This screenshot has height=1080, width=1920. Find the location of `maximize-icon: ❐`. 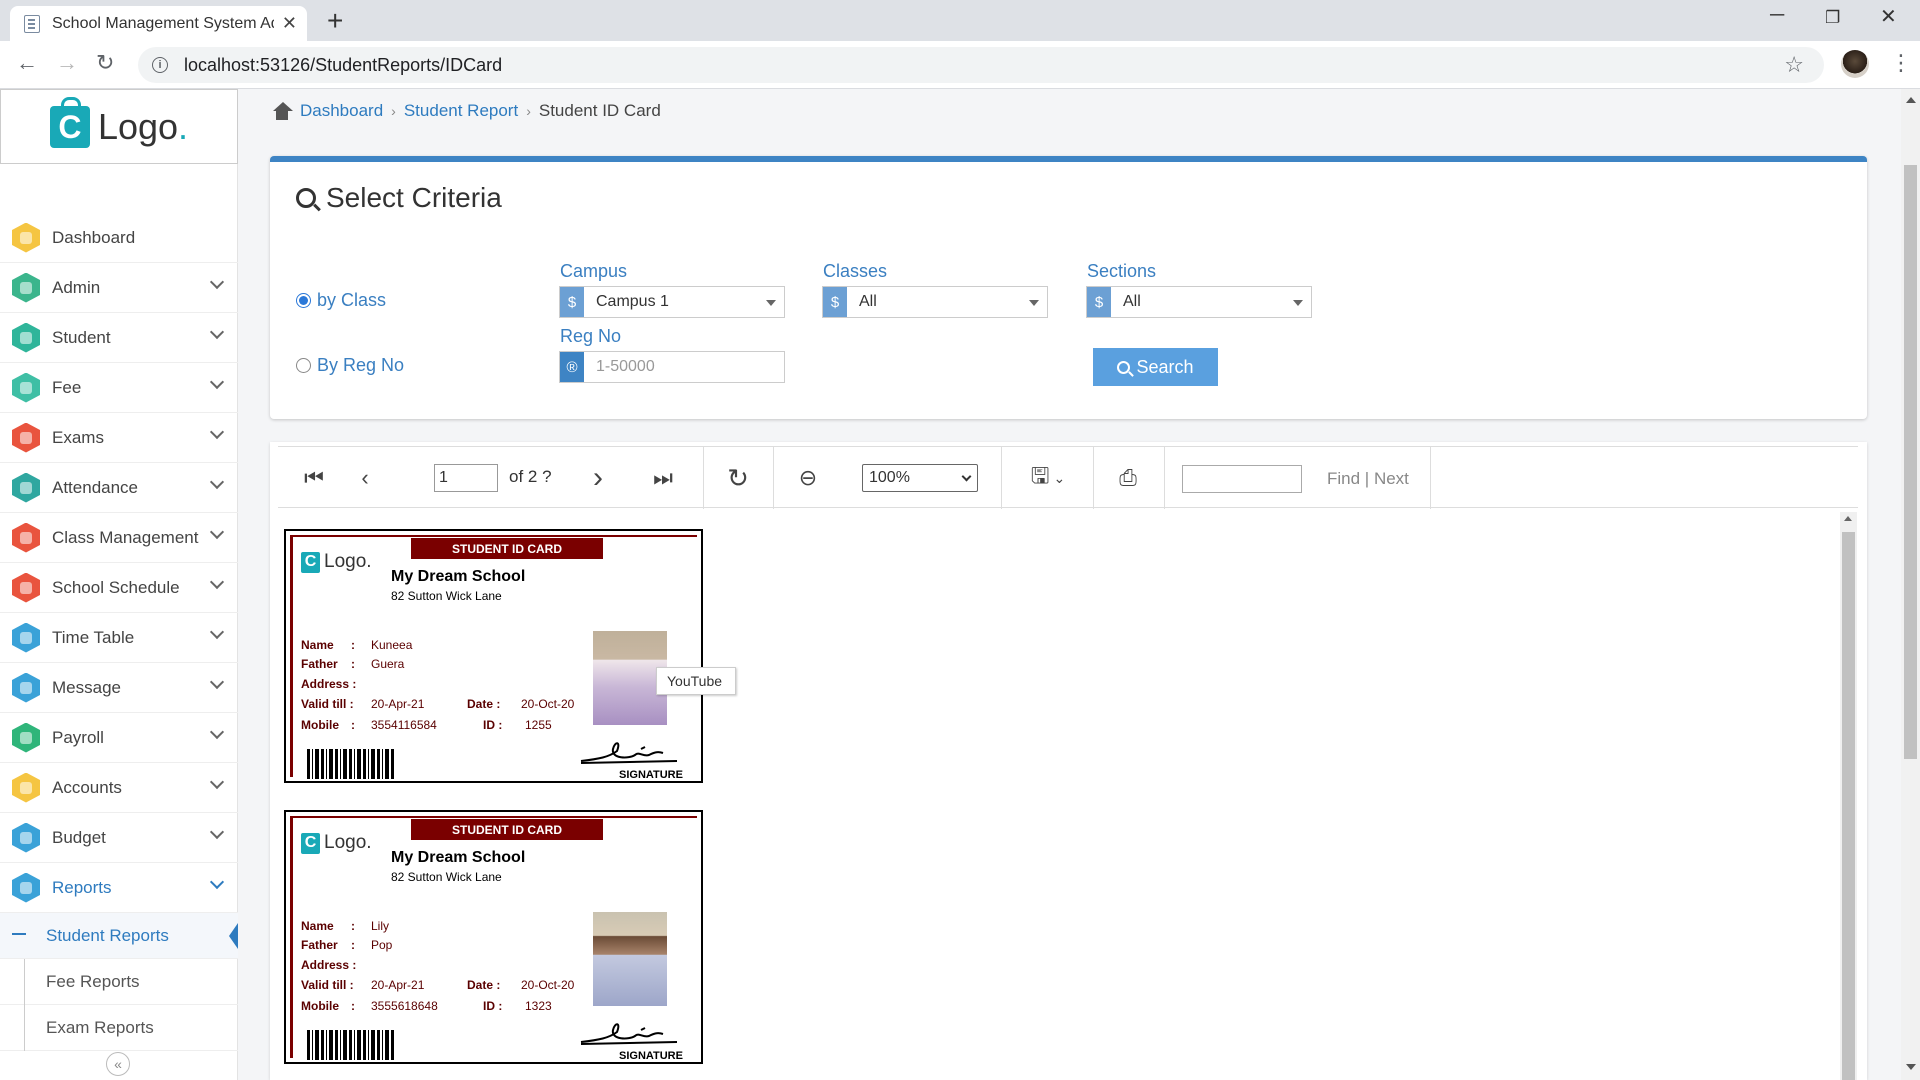

maximize-icon: ❐ is located at coordinates (1832, 18).